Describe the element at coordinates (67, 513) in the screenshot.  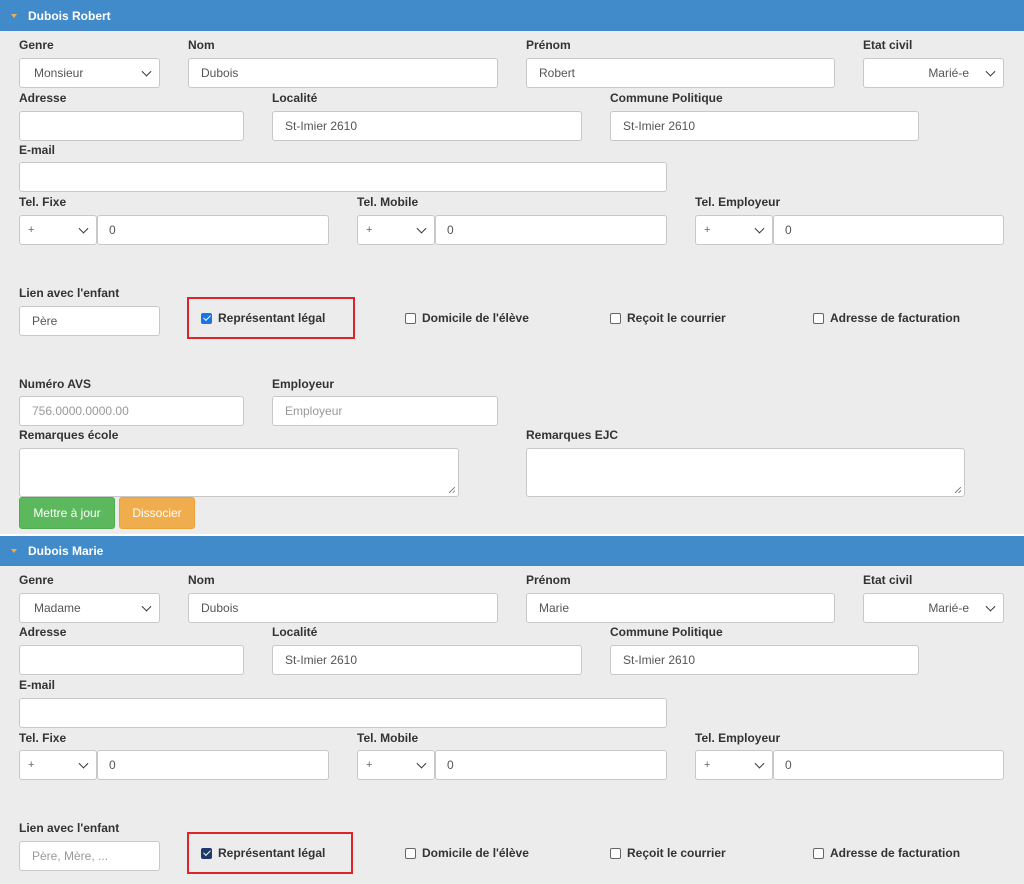
I see `update-button: Mettre à jour` at that location.